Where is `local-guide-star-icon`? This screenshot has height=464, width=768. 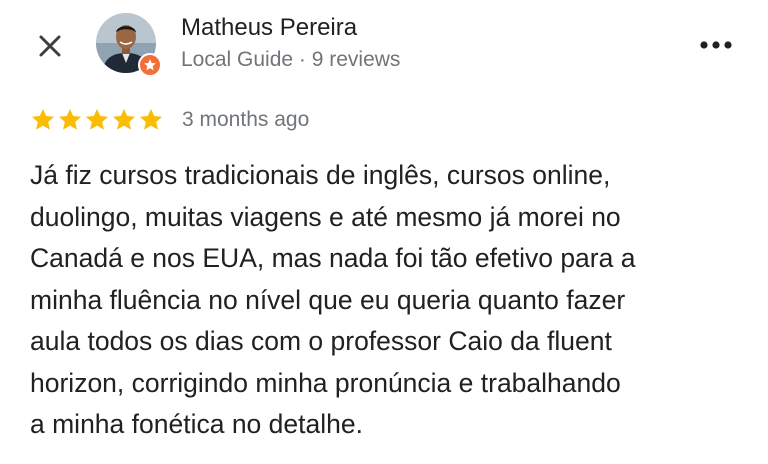 local-guide-star-icon is located at coordinates (150, 65).